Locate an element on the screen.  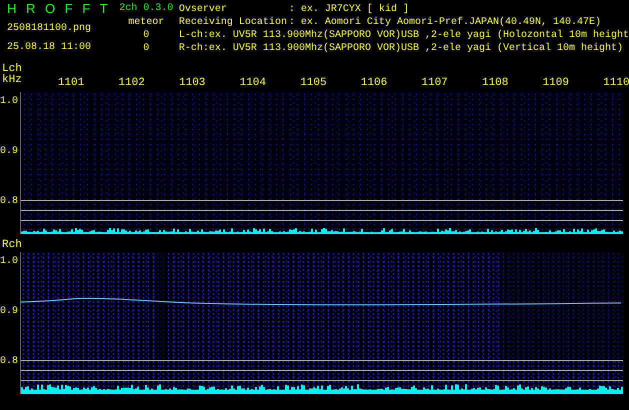
info-value: : ex. Aomori City Aomori-Pref.JAPAN(40.49N, 140.47E) is located at coordinates (444, 22).